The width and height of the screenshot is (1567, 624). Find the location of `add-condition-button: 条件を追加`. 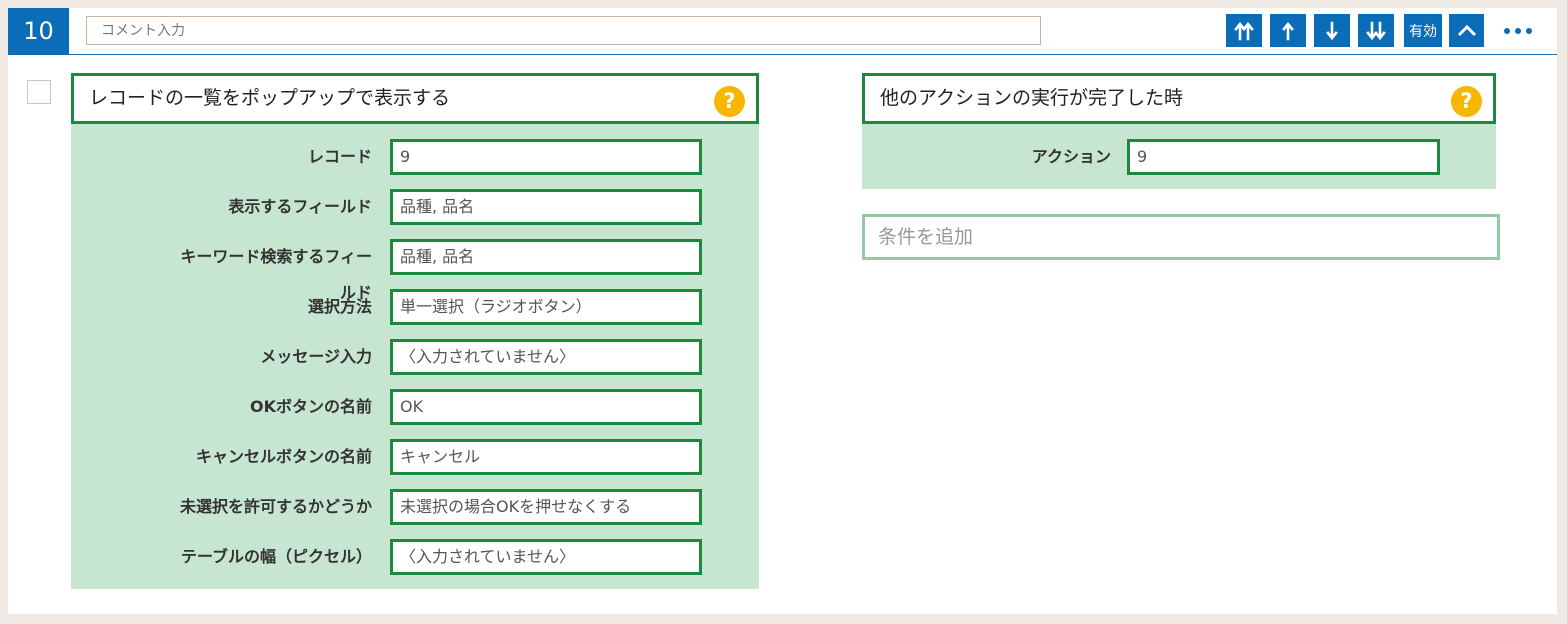

add-condition-button: 条件を追加 is located at coordinates (1181, 237).